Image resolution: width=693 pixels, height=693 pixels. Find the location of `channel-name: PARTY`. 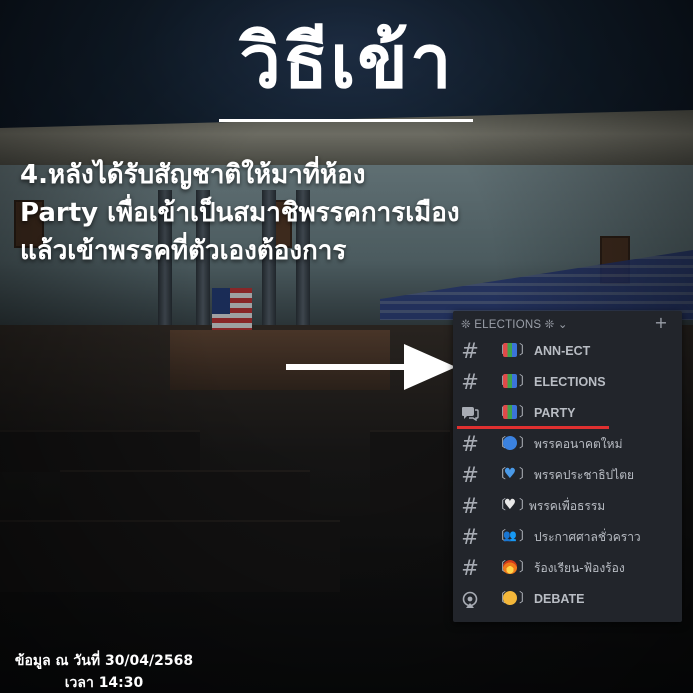

channel-name: PARTY is located at coordinates (555, 413).